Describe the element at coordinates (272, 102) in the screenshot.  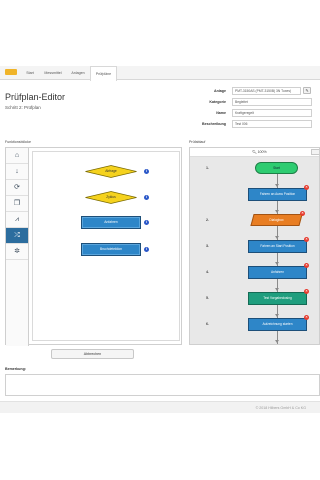
I see `kategorie-field: Begleitet` at that location.